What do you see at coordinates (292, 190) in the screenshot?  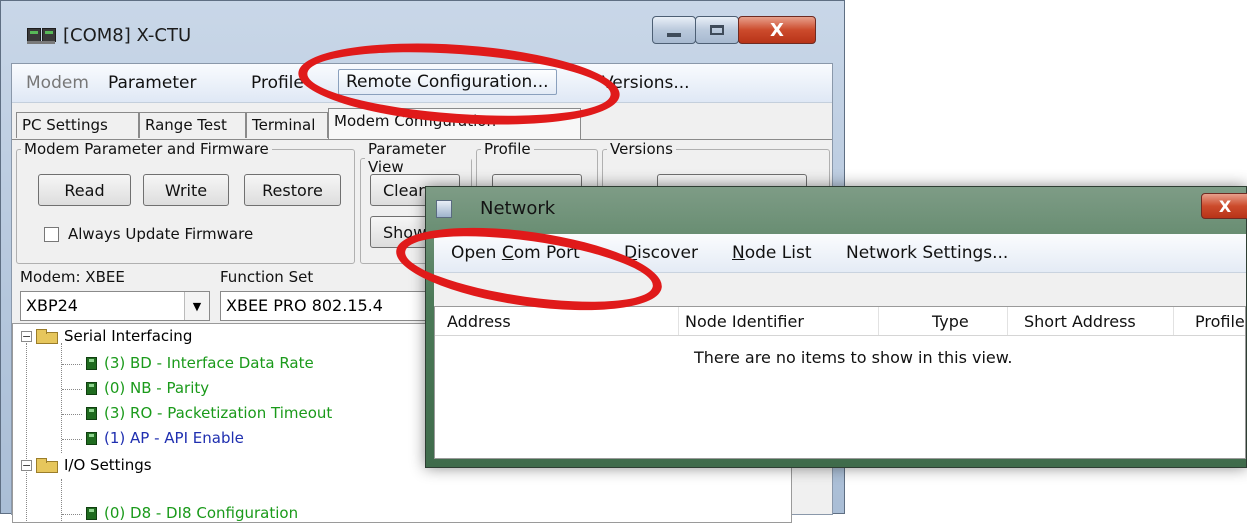 I see `restore-button: Restore` at bounding box center [292, 190].